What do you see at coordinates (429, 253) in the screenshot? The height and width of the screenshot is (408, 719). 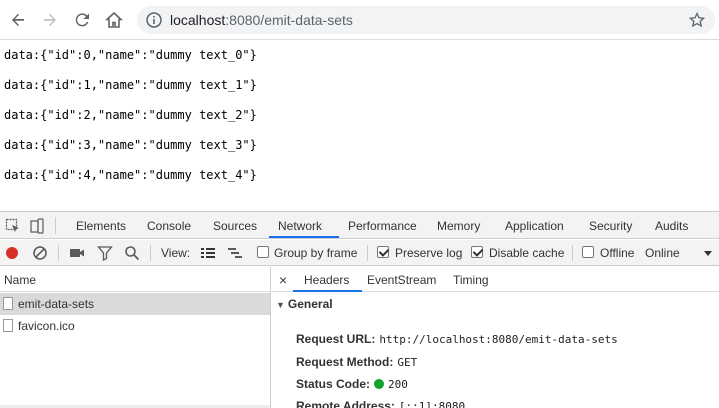 I see `preserve-log-label: Preserve log` at bounding box center [429, 253].